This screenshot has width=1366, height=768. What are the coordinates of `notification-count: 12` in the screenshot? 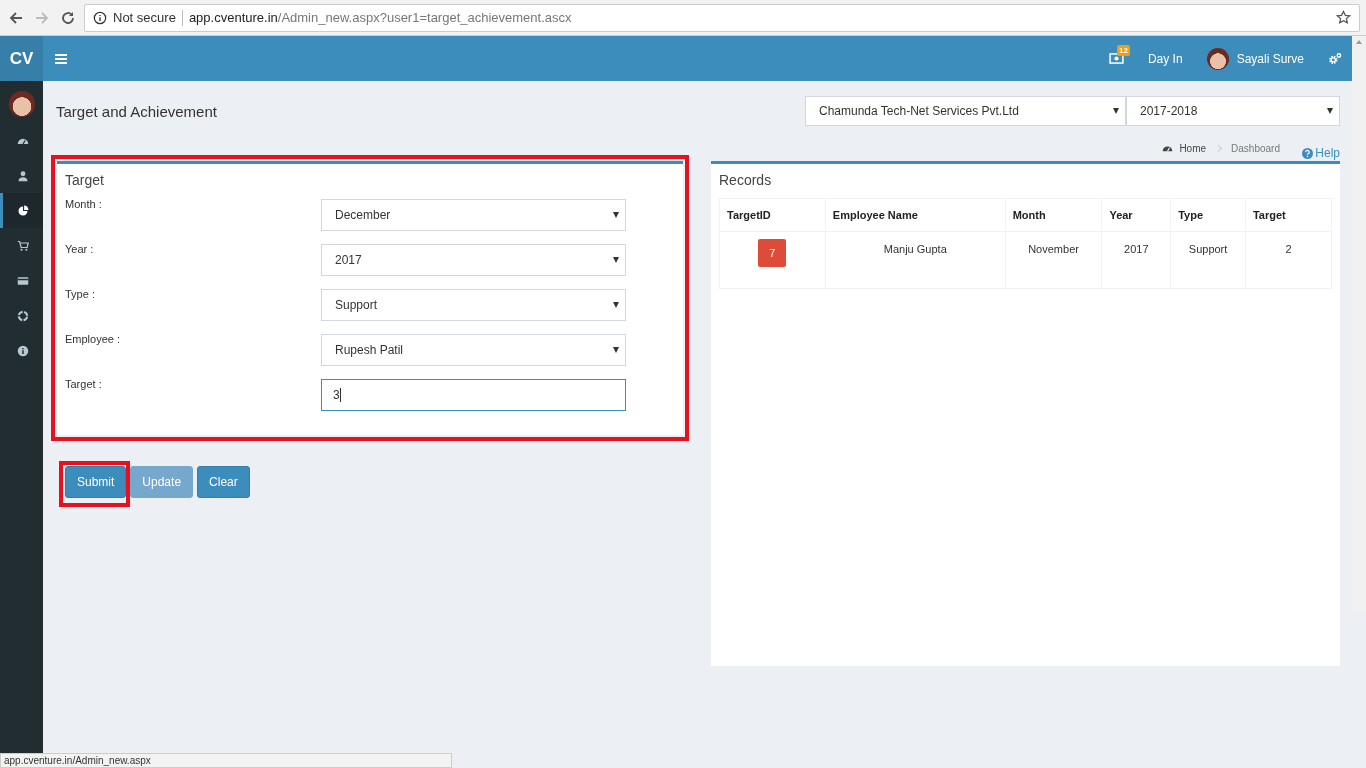 It's located at (1123, 50).